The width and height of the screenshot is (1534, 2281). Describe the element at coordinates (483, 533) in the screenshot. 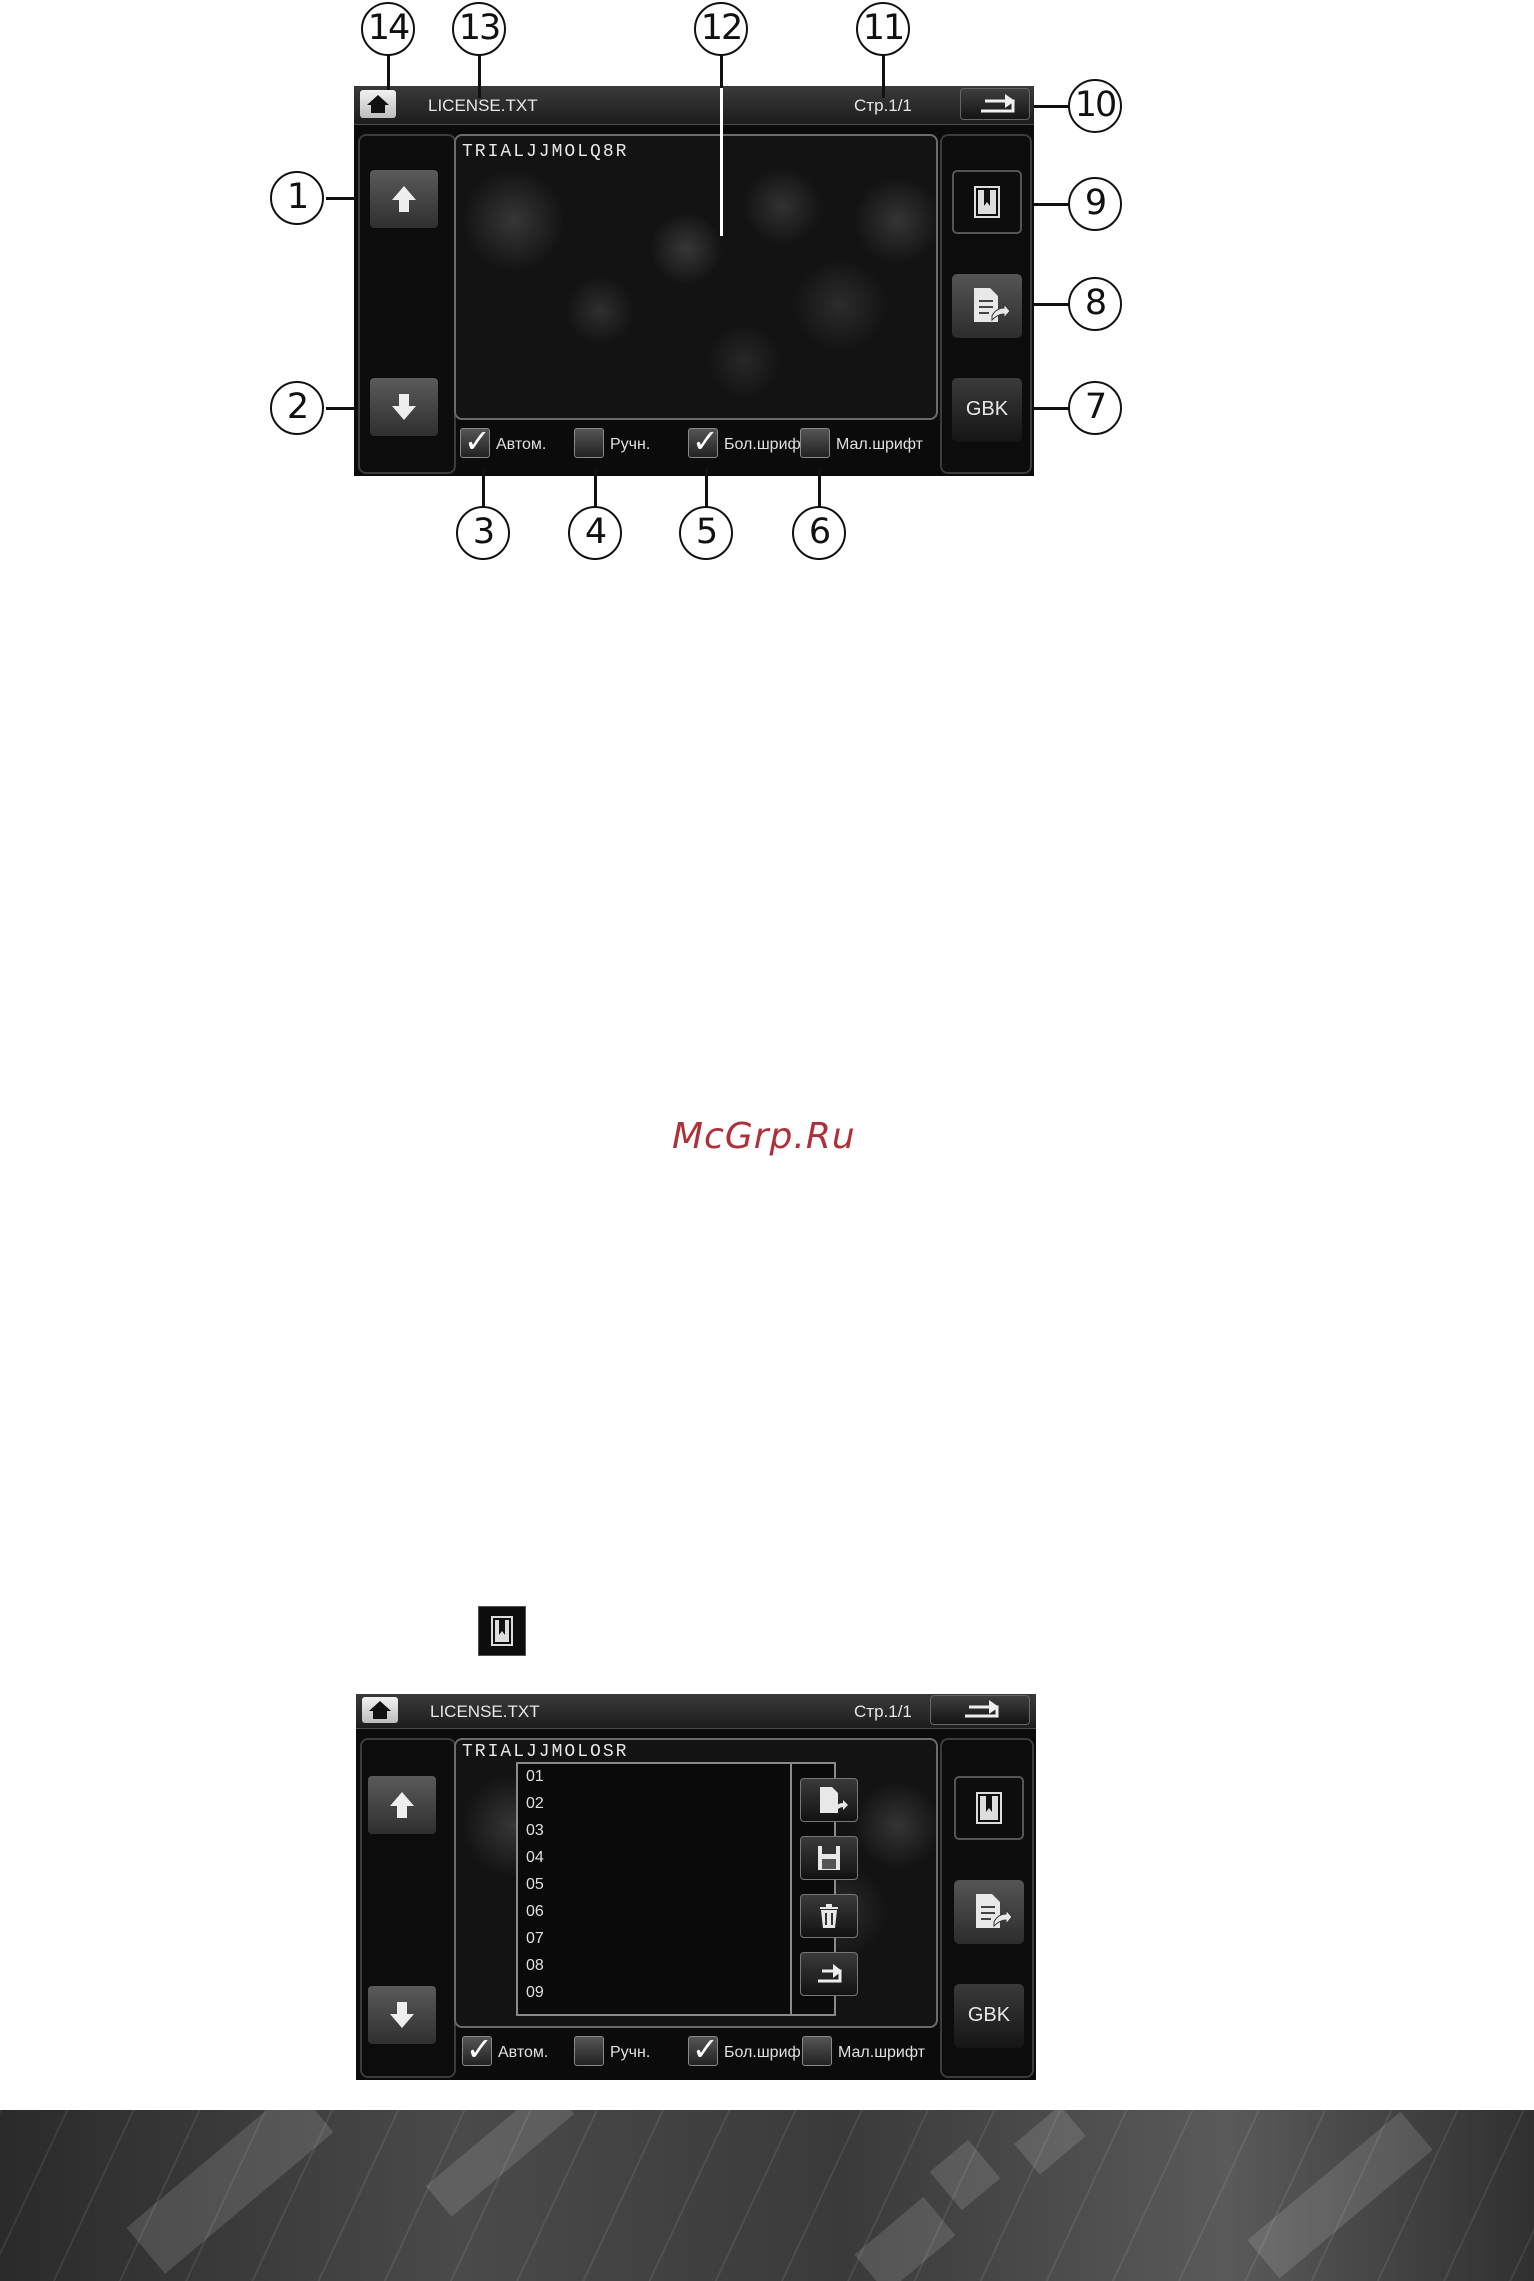

I see `callout-3: 3` at that location.